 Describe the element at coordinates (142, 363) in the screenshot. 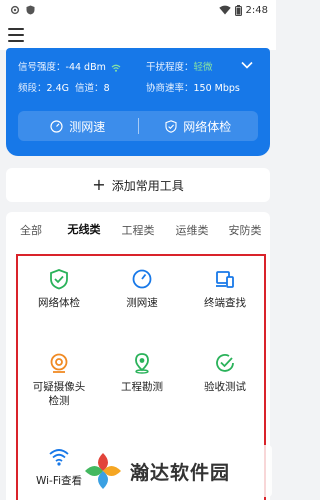

I see `location-pin-icon` at that location.